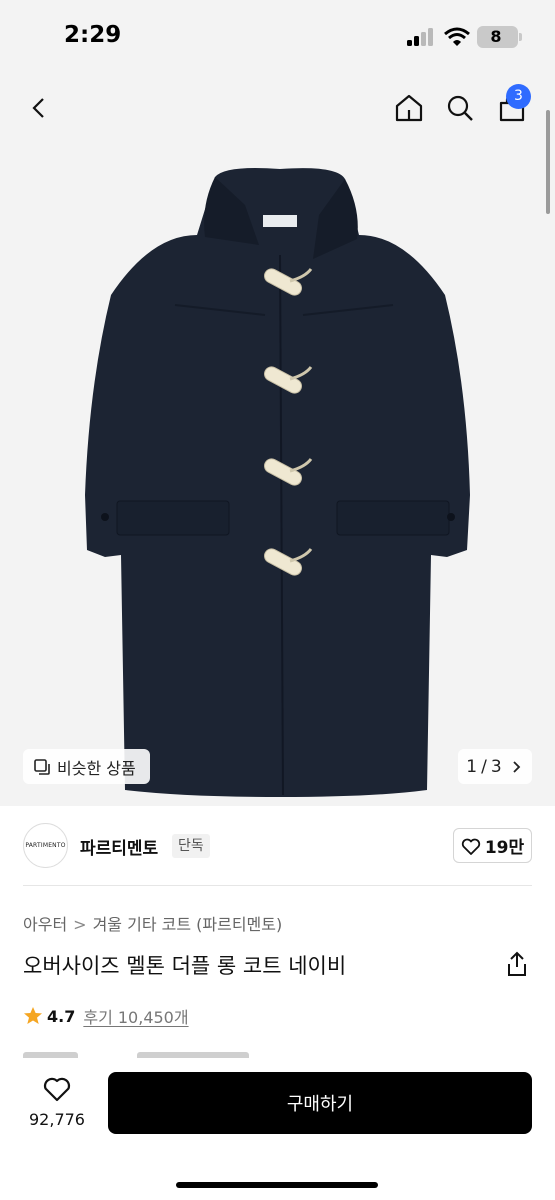  I want to click on copy-icon, so click(42, 766).